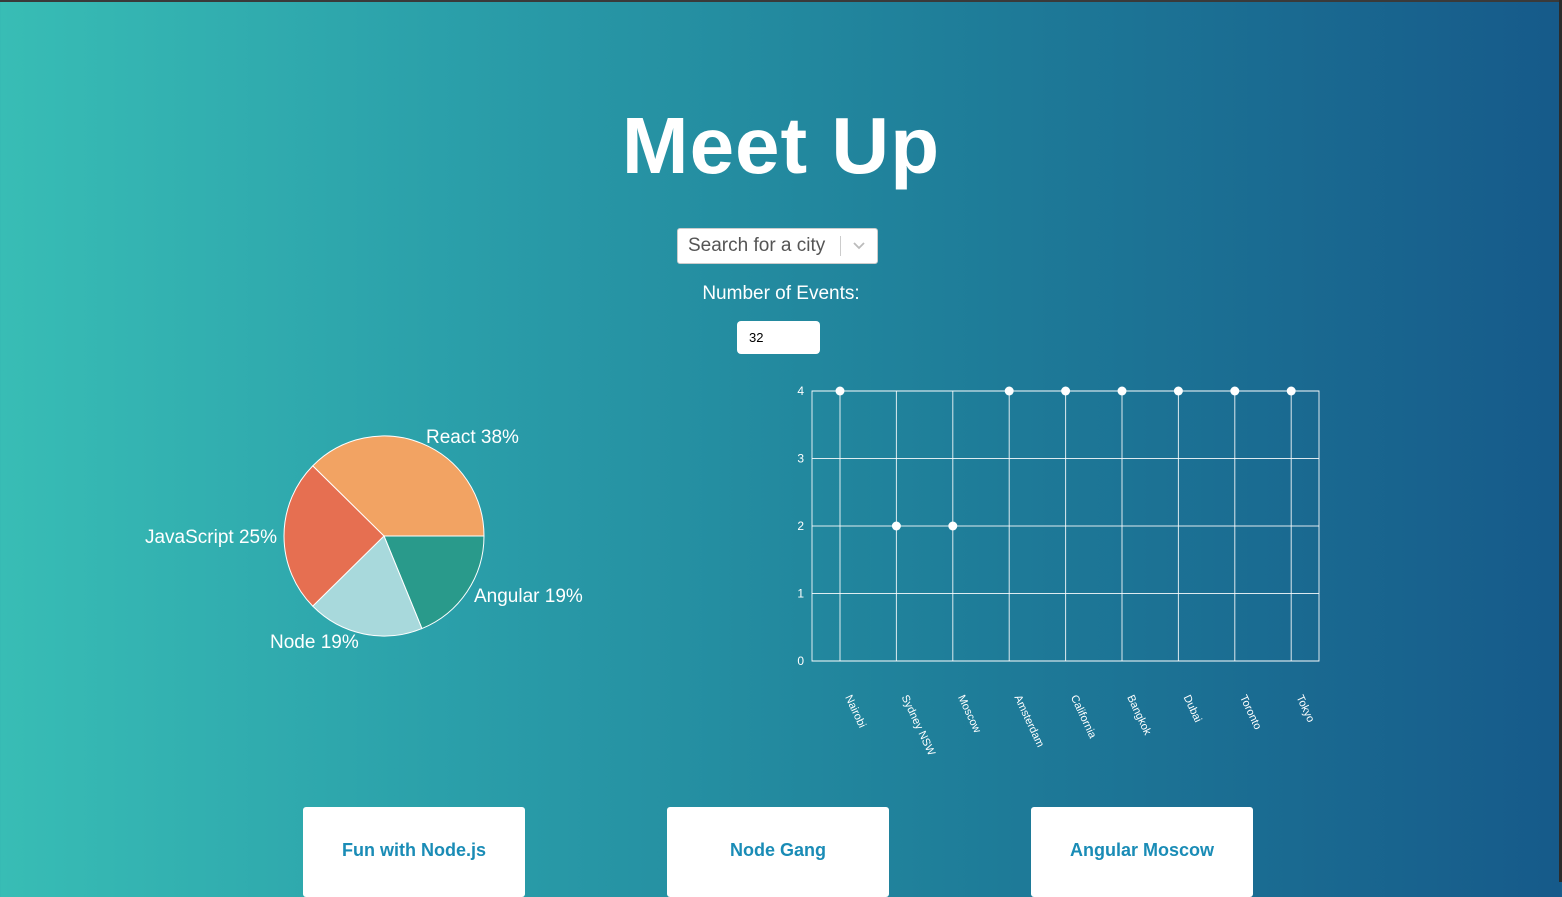 Image resolution: width=1562 pixels, height=897 pixels. I want to click on scatter-point-moscow, so click(953, 526).